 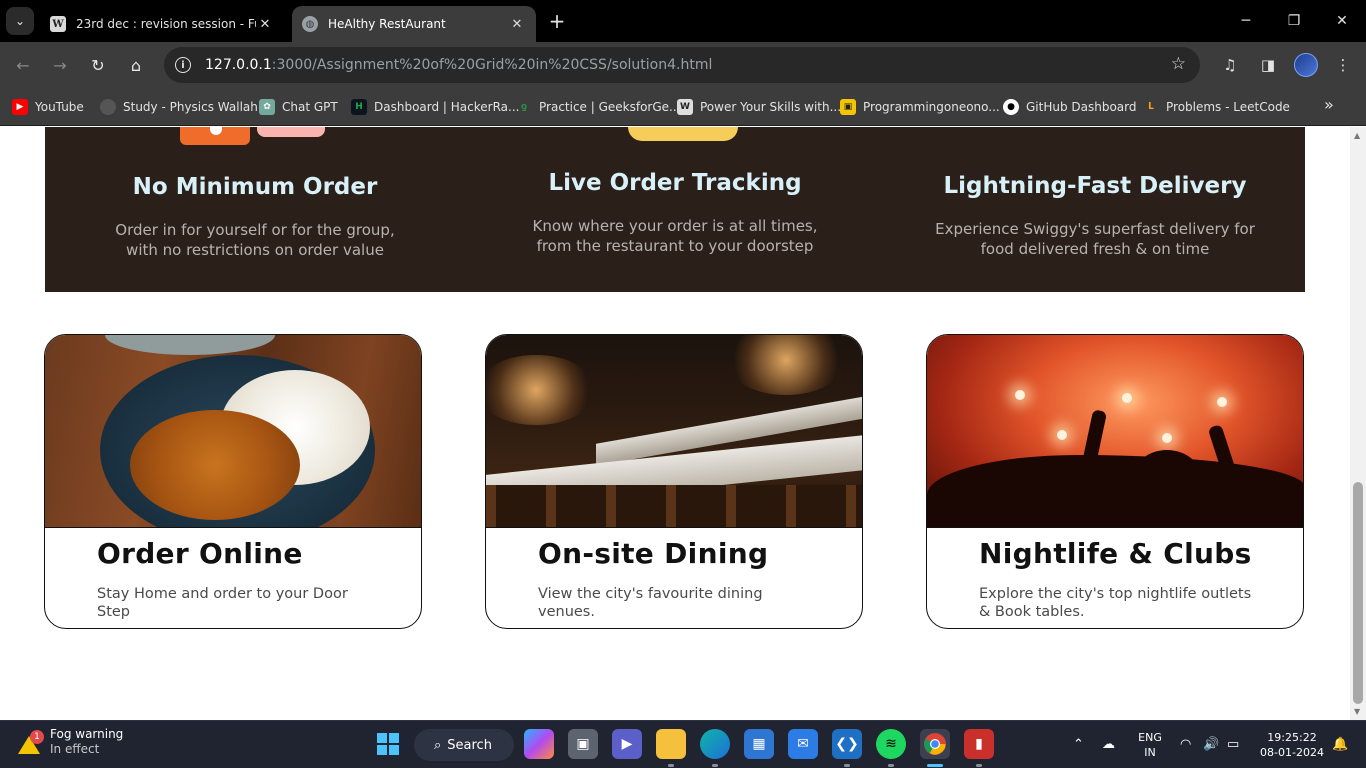 What do you see at coordinates (136, 65) in the screenshot?
I see `home-button: ⌂` at bounding box center [136, 65].